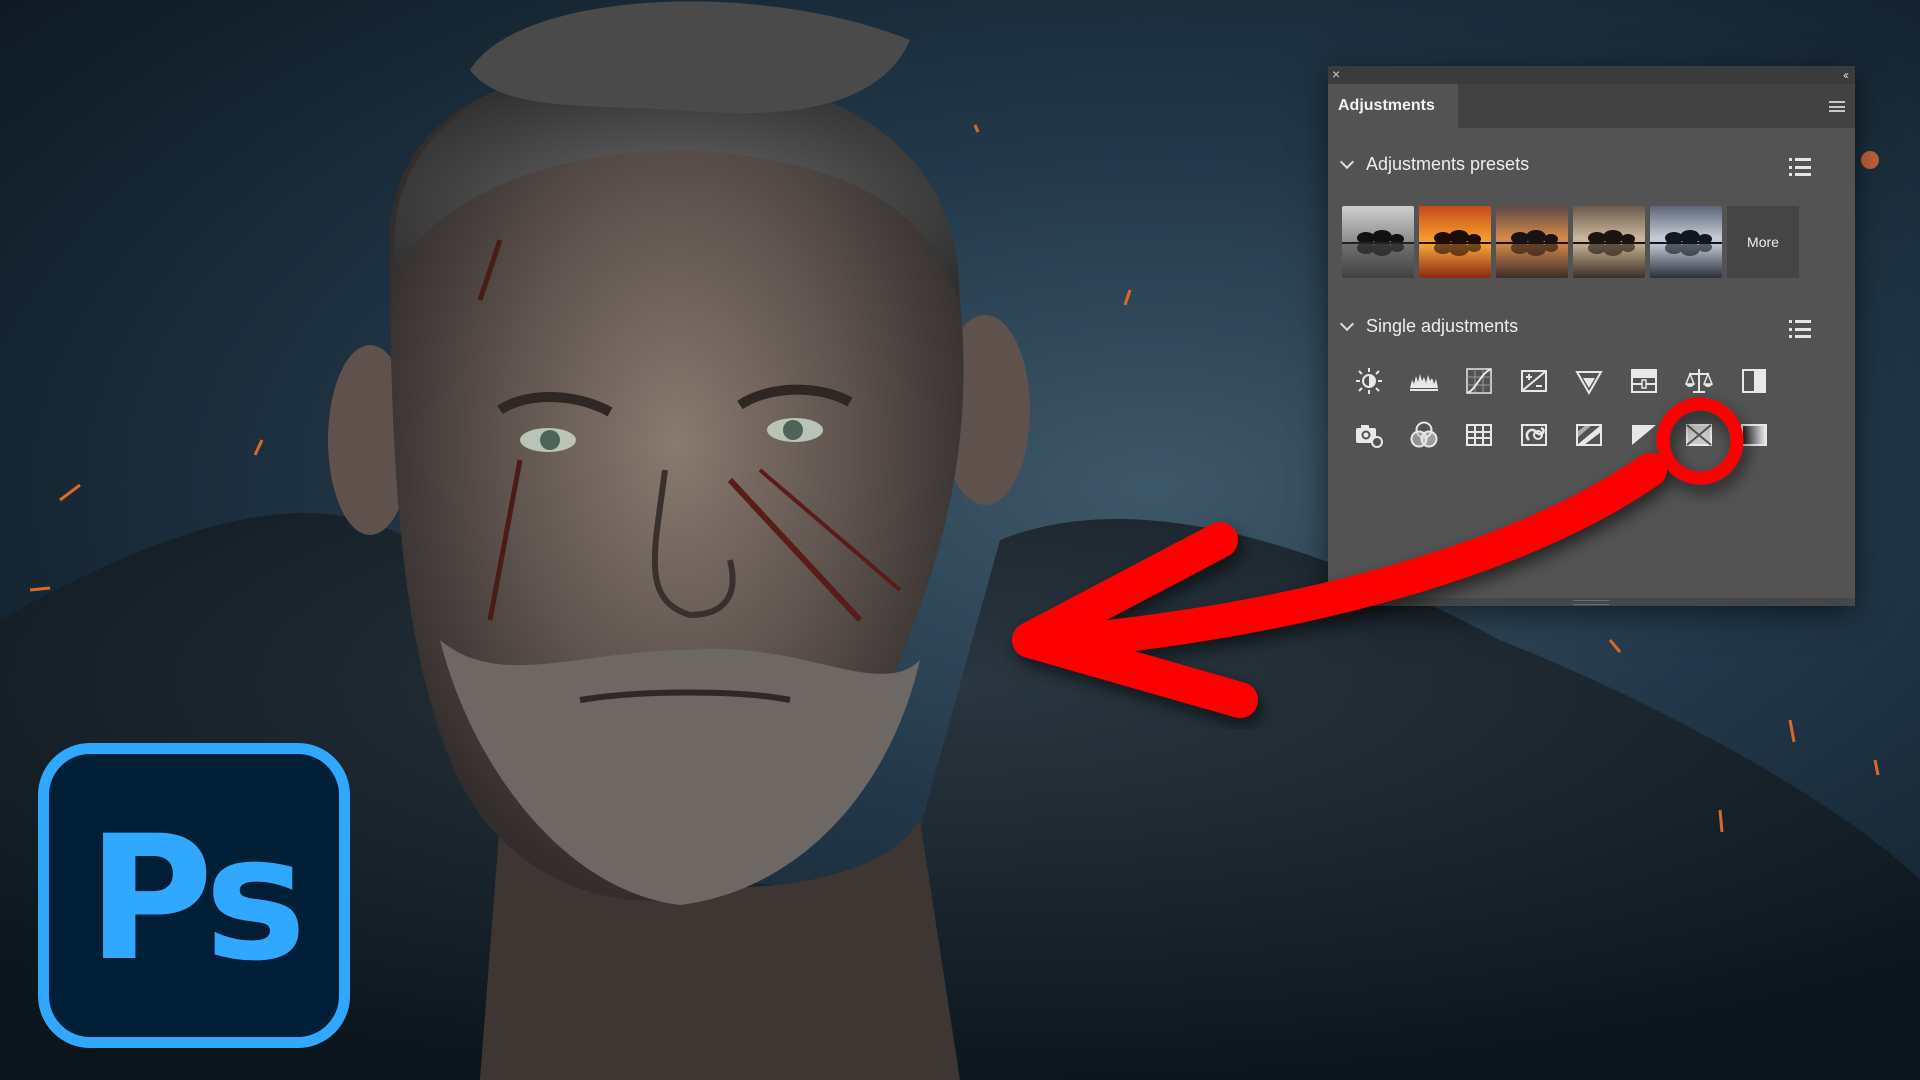 This screenshot has width=1920, height=1080. Describe the element at coordinates (1763, 242) in the screenshot. I see `more-presets-button: More` at that location.